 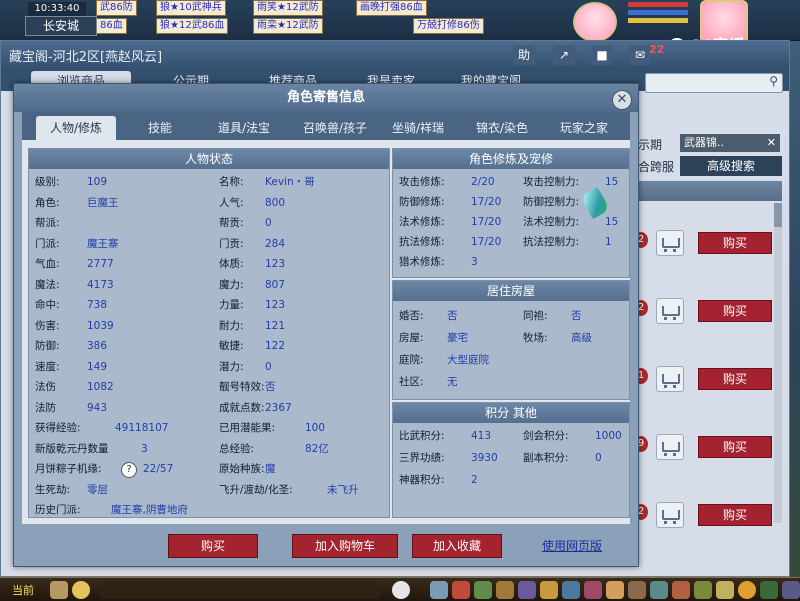 I want to click on info-row: 总经验: 82亿, so click(x=274, y=449).